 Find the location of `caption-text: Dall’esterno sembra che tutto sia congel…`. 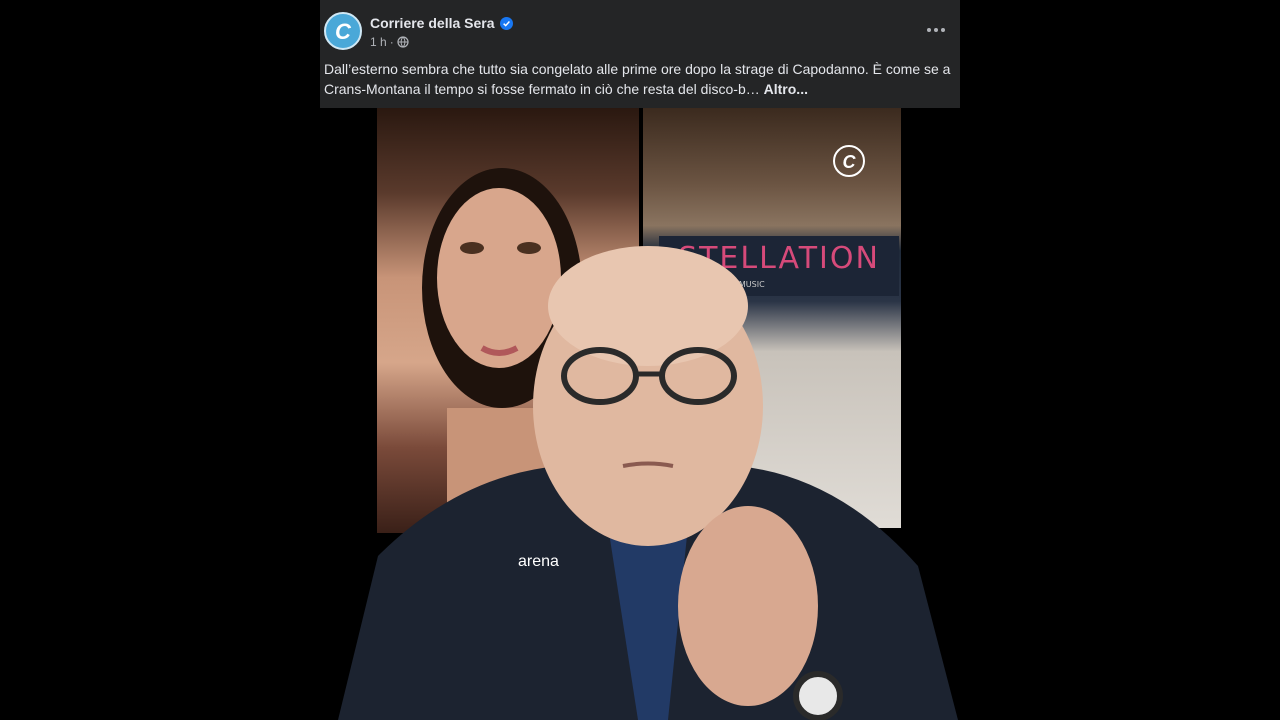

caption-text: Dall’esterno sembra che tutto sia congel… is located at coordinates (637, 79).